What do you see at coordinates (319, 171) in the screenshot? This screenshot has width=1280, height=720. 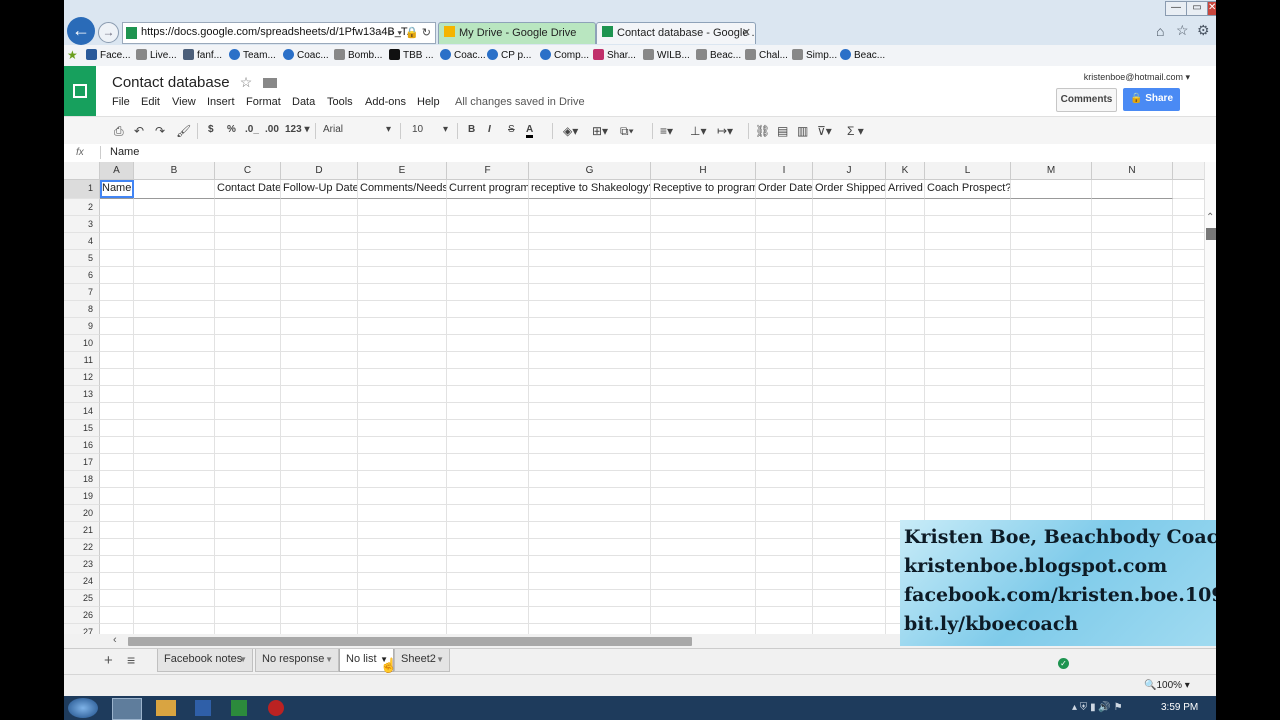 I see `column-header-d: D` at bounding box center [319, 171].